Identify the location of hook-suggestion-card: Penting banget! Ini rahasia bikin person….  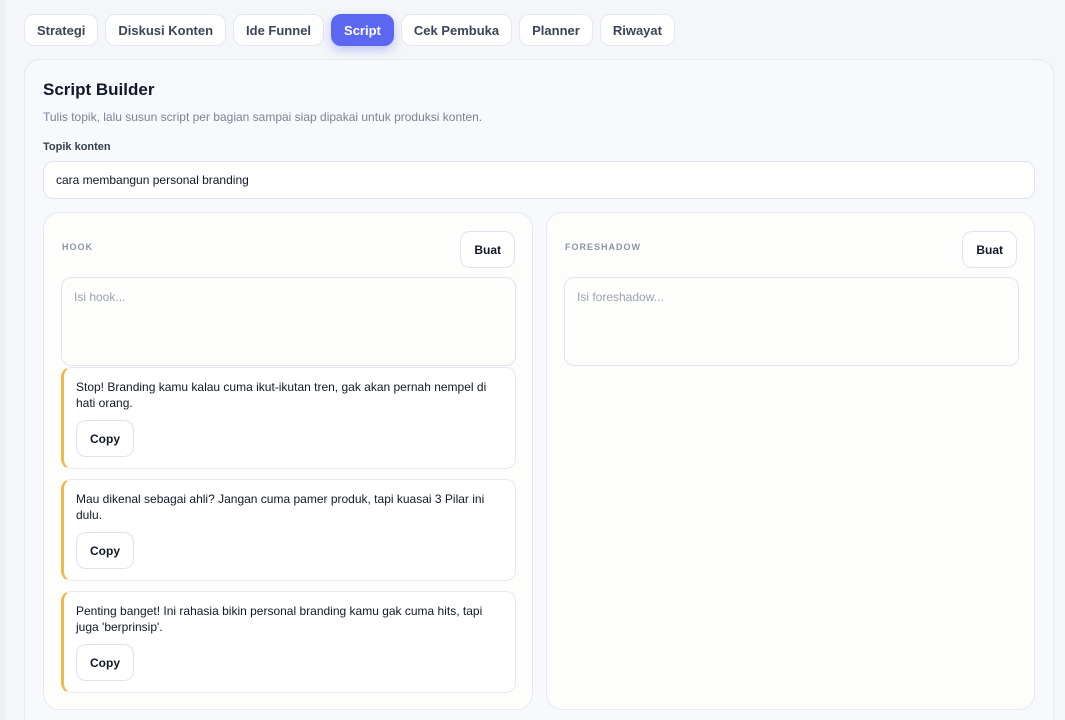
(288, 642).